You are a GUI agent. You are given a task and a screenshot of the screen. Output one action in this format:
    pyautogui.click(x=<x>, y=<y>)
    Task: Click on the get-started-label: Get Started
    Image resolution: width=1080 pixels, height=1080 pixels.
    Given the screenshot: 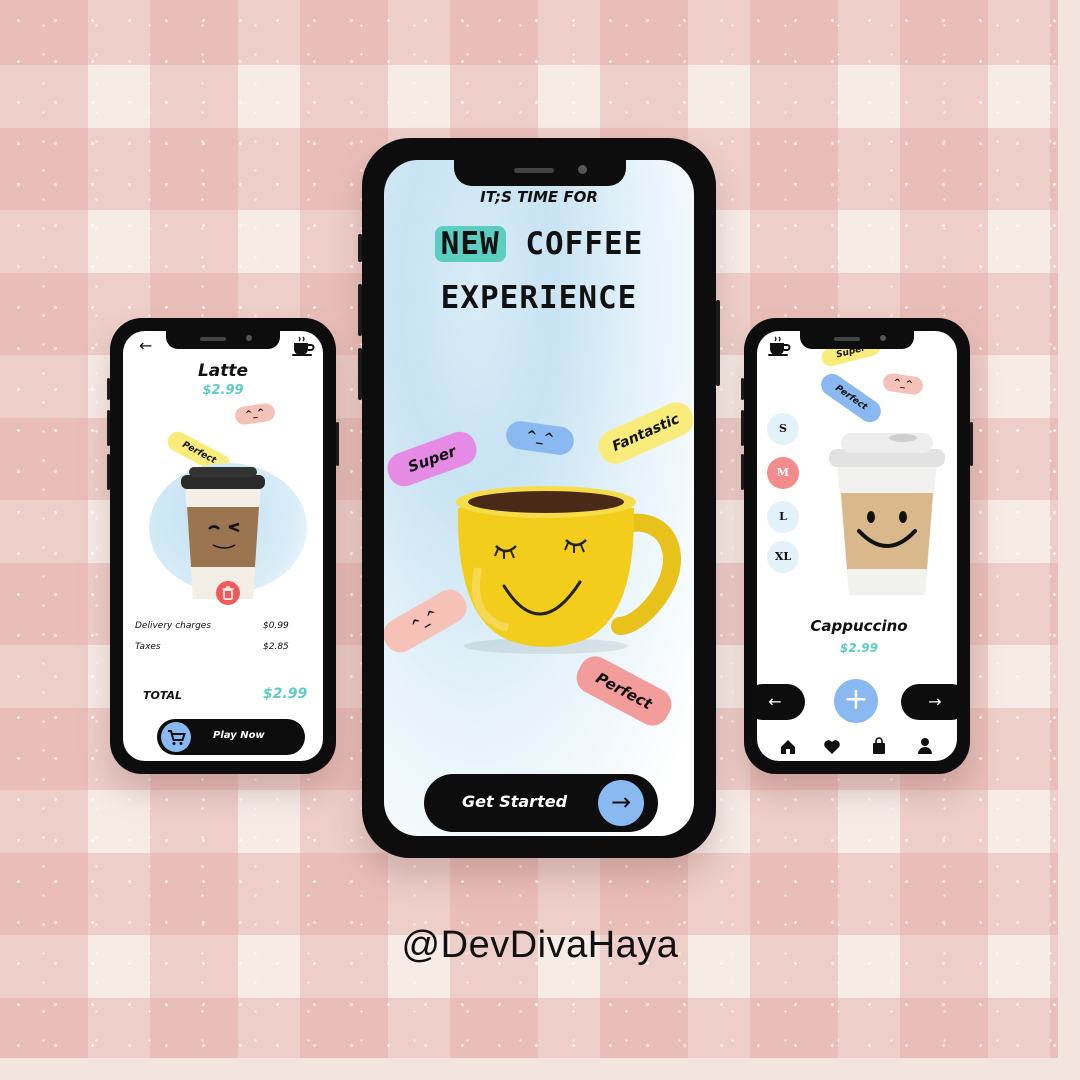 What is the action you would take?
    pyautogui.click(x=515, y=801)
    